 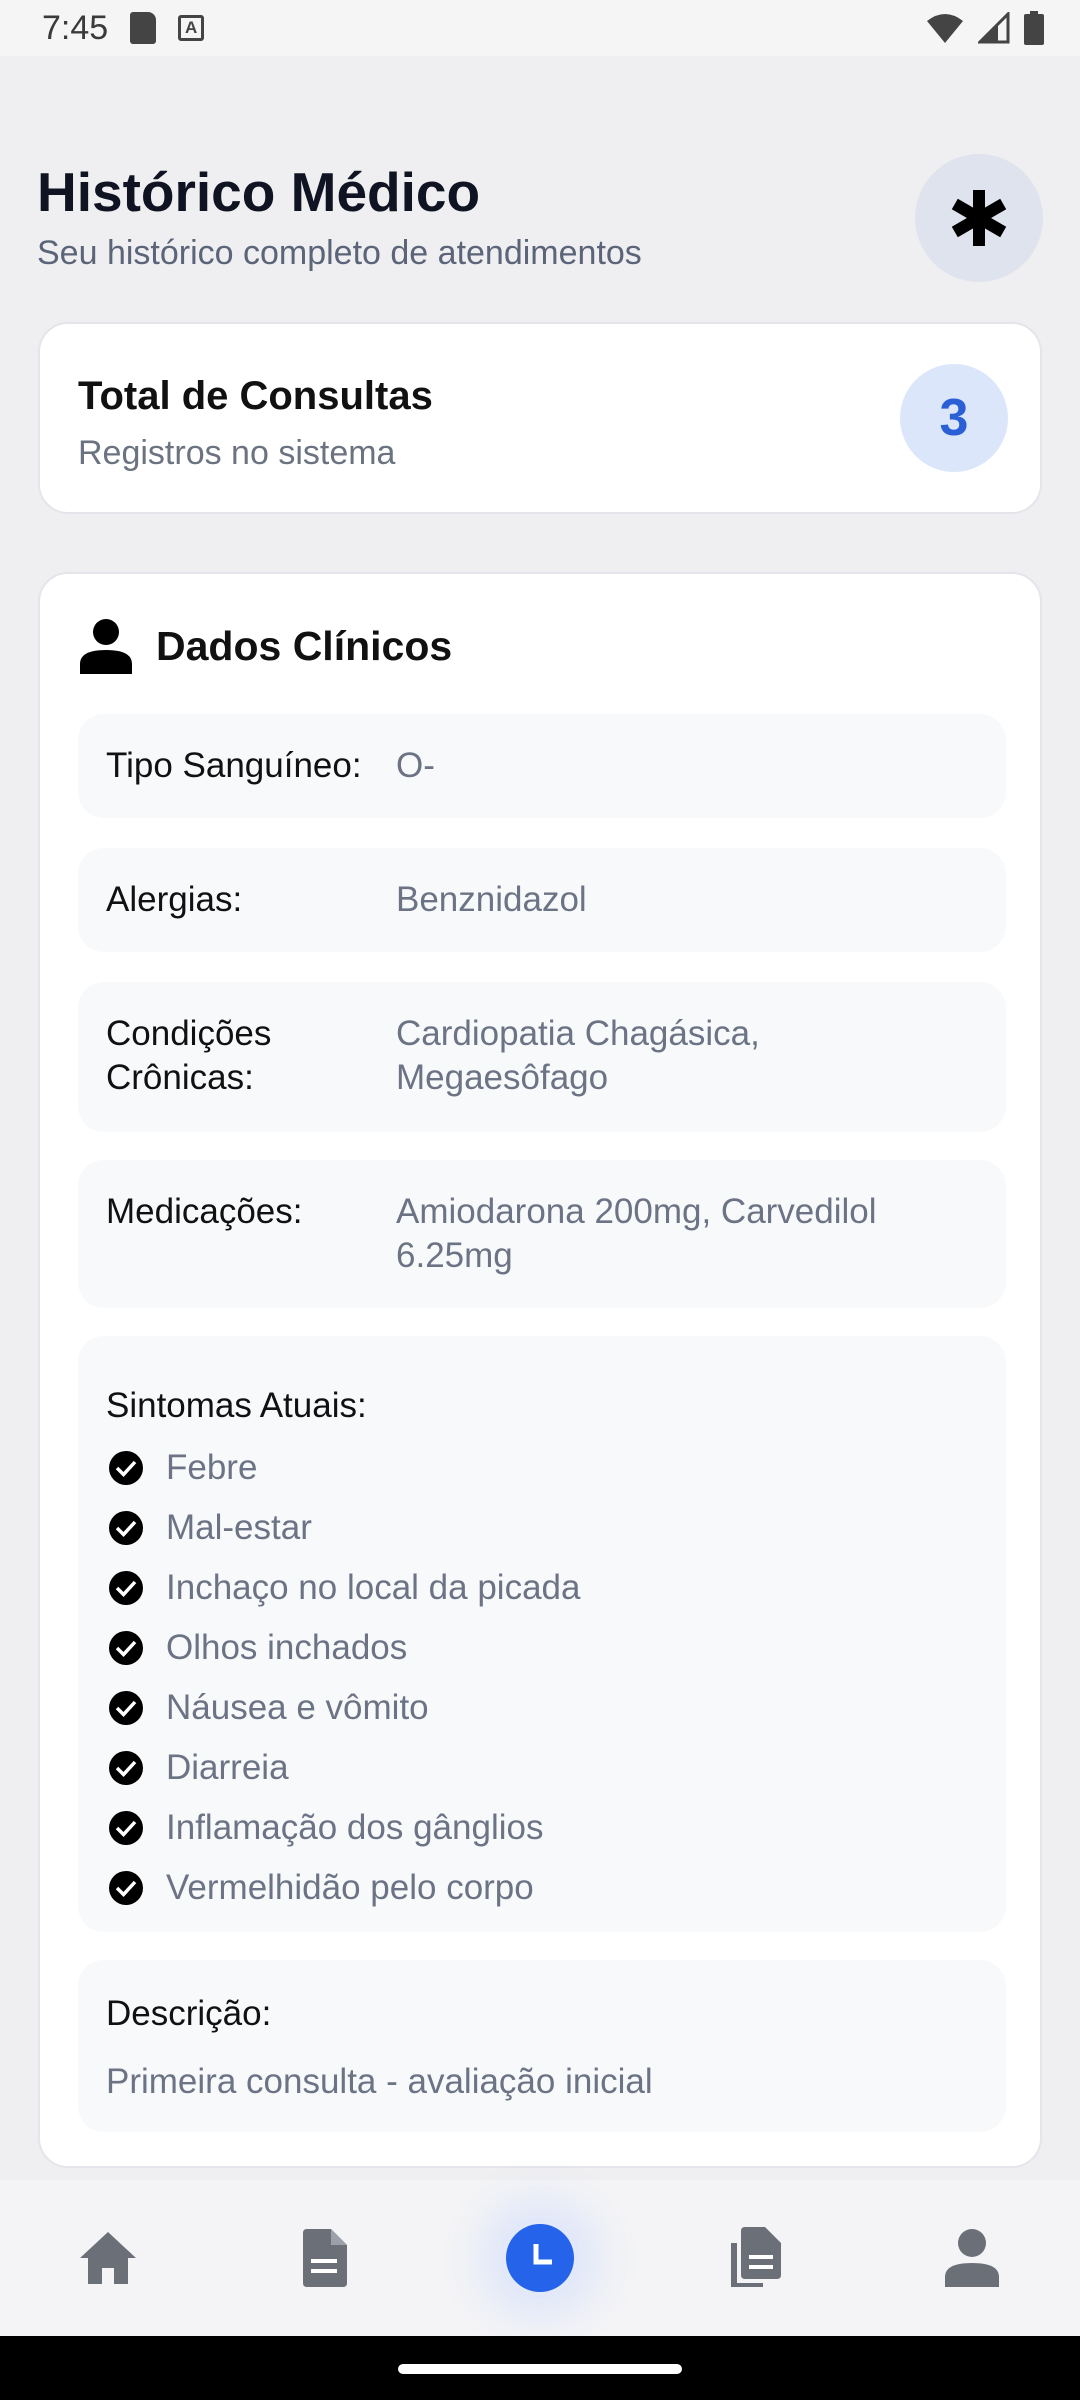 I want to click on document-icon, so click(x=325, y=2258).